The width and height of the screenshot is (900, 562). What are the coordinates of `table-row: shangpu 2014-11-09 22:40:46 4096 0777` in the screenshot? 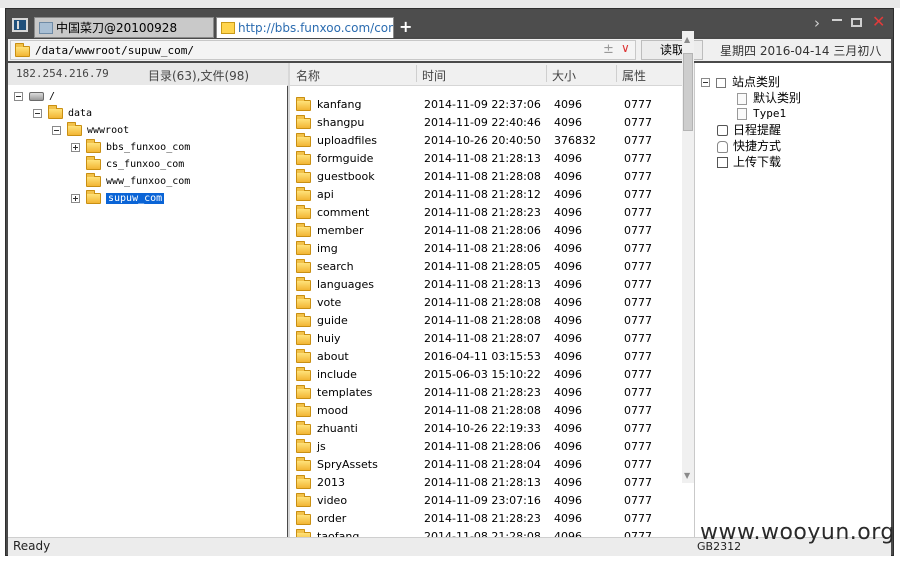 It's located at (486, 123).